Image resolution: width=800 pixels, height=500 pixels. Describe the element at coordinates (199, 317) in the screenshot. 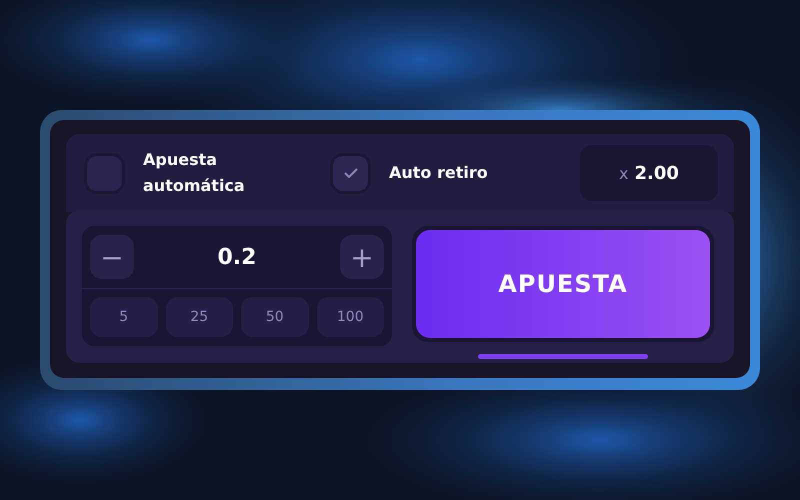

I see `amount-button: 25` at that location.